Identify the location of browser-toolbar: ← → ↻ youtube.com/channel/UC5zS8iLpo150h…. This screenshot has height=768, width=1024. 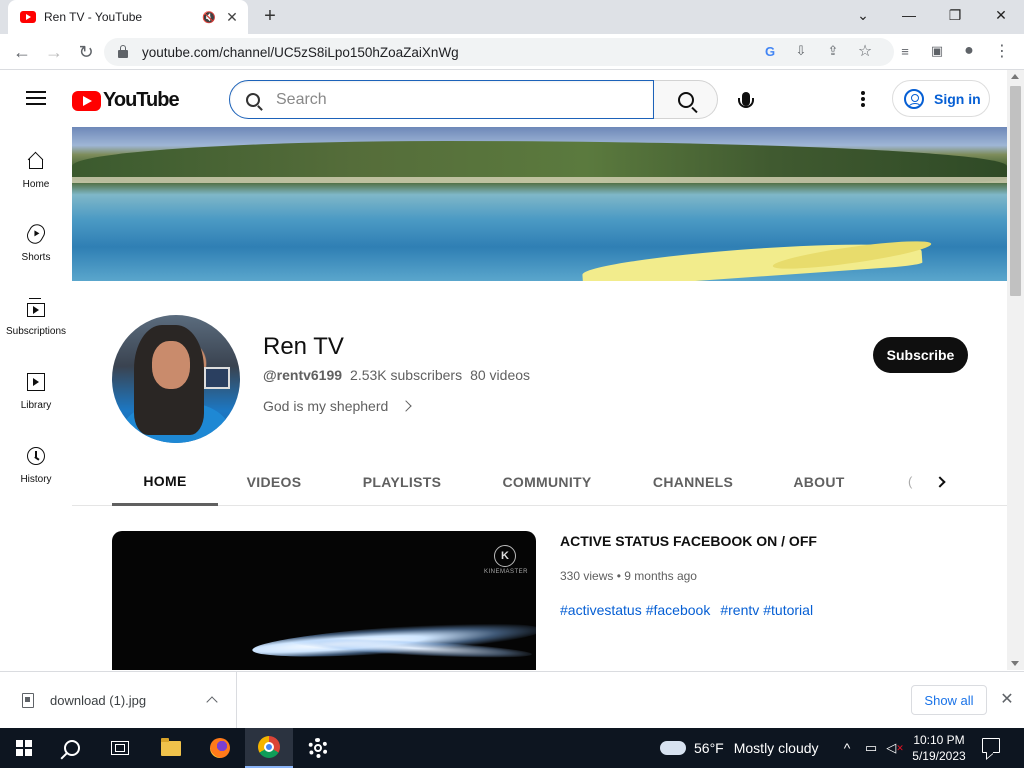
(512, 52).